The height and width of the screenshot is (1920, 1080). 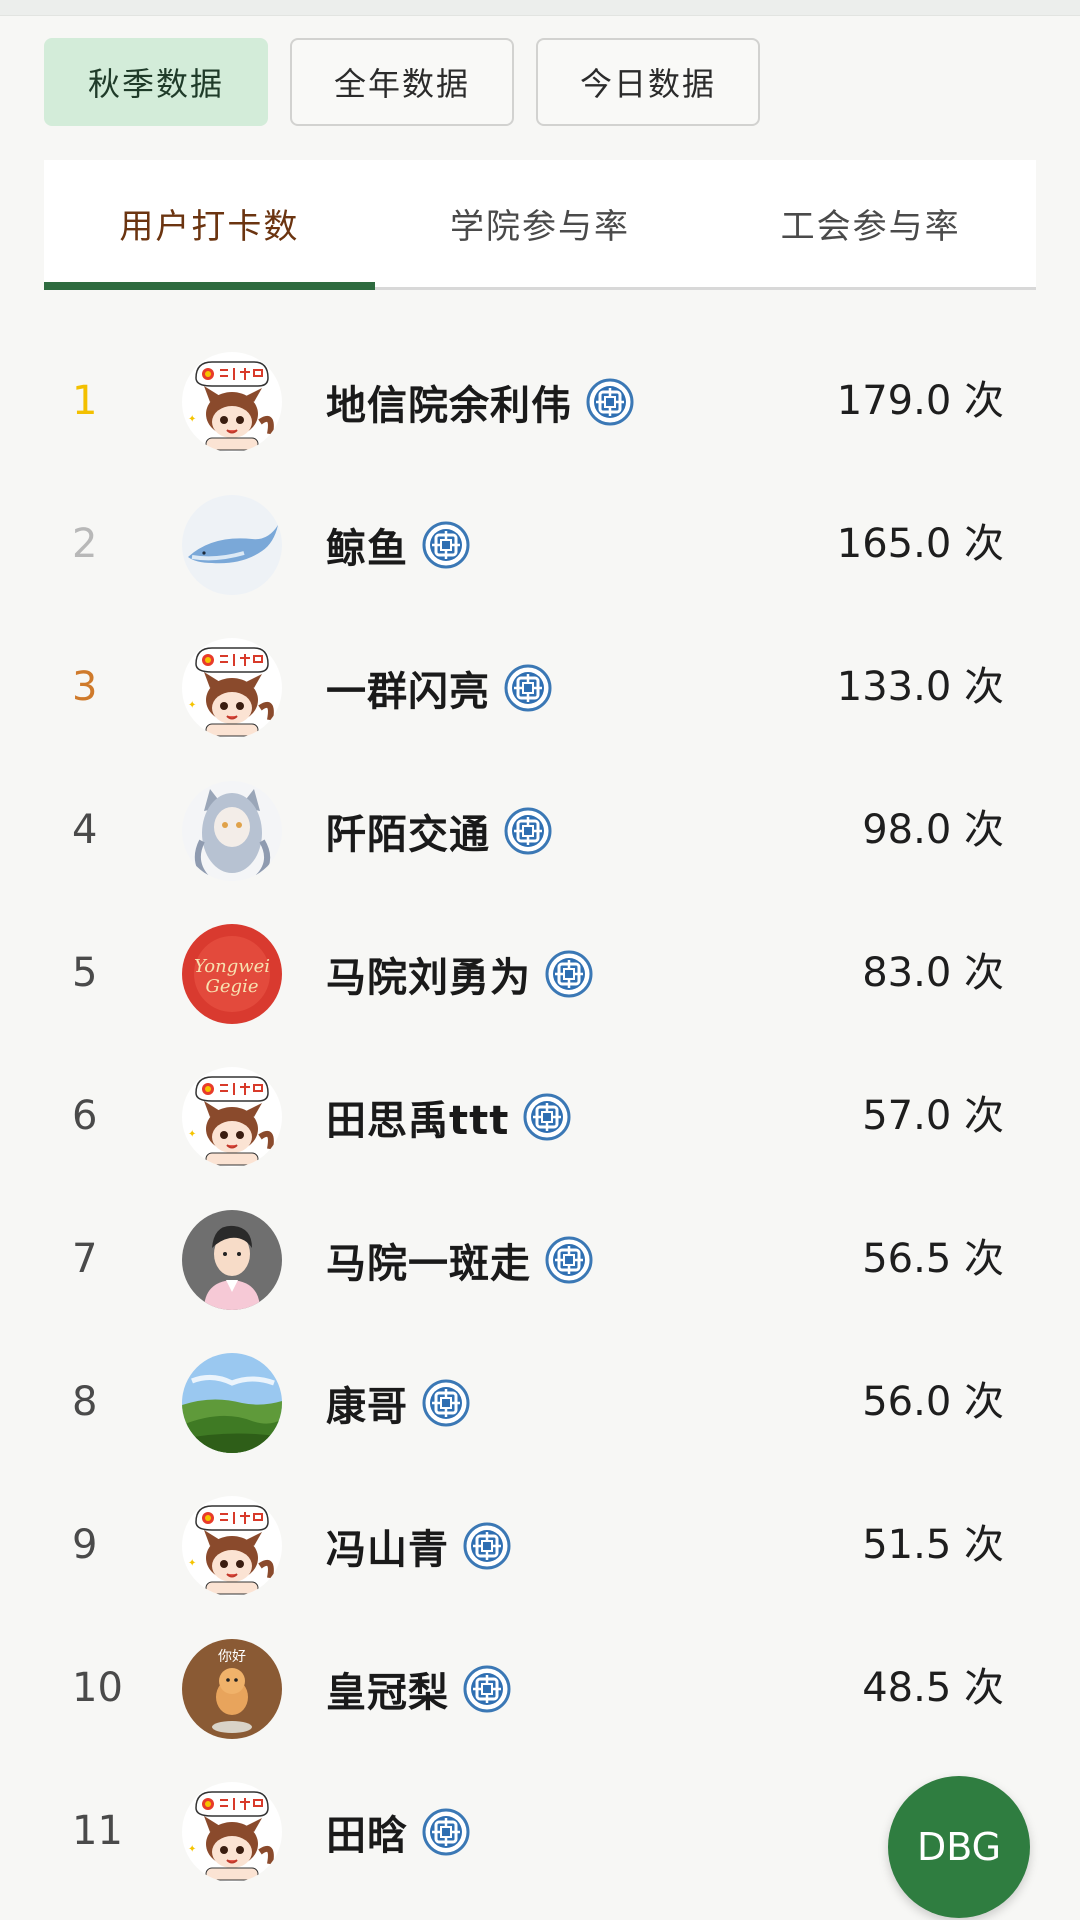 I want to click on rank-number: 9, so click(x=85, y=1545).